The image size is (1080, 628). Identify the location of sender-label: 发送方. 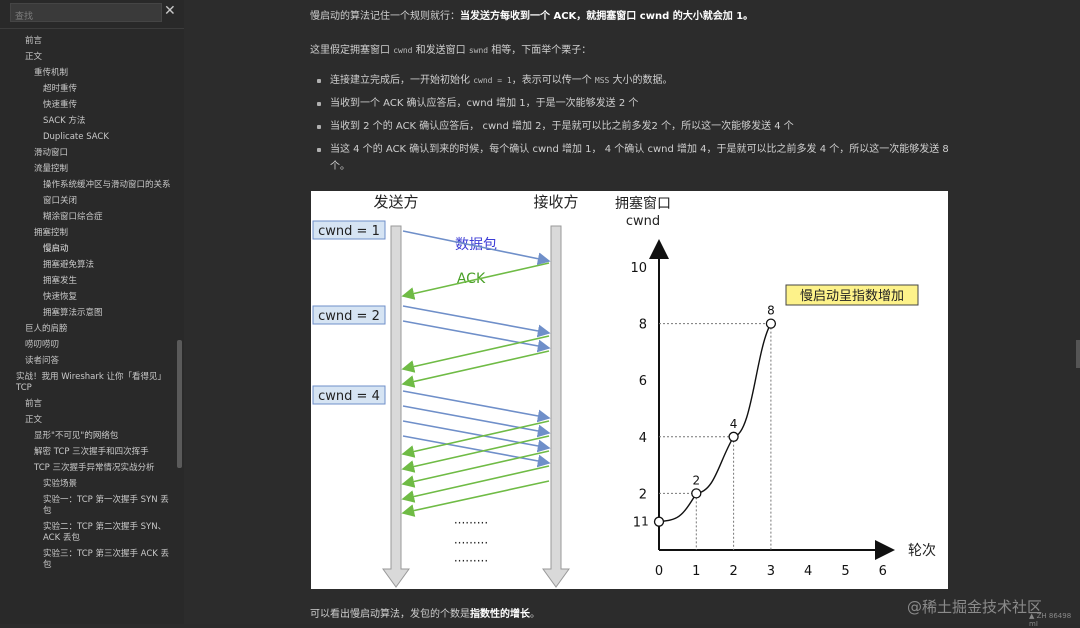
(395, 202).